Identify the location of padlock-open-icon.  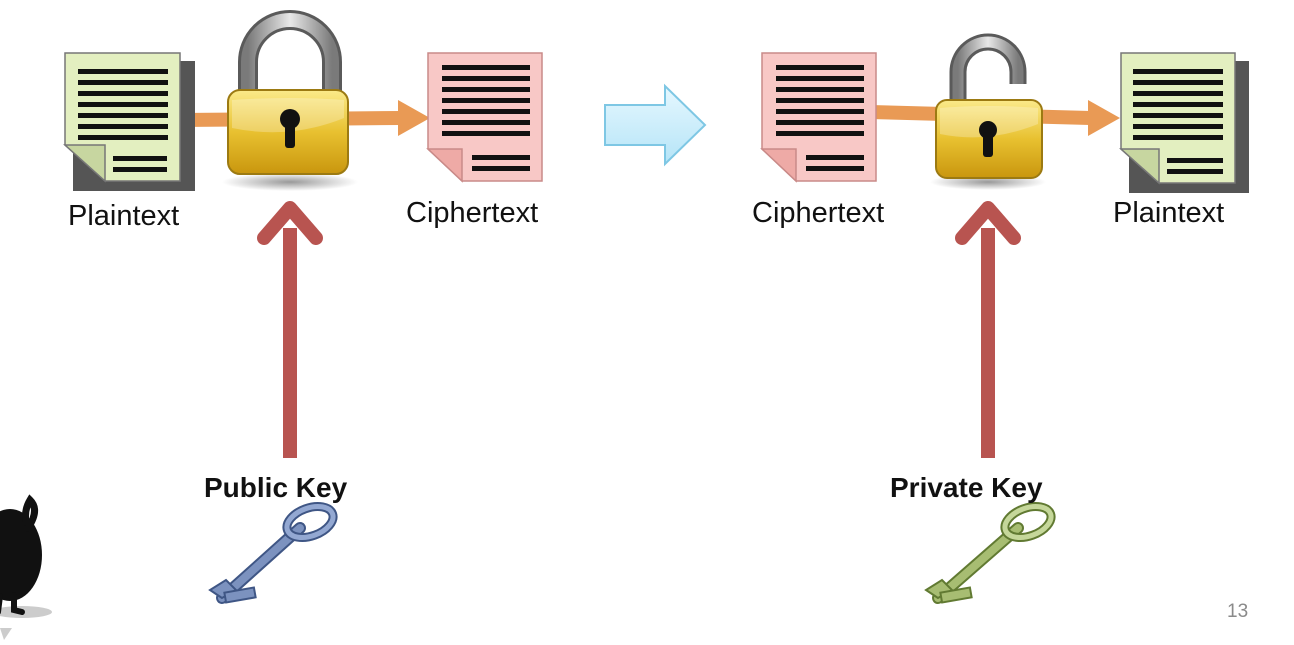
(988, 111).